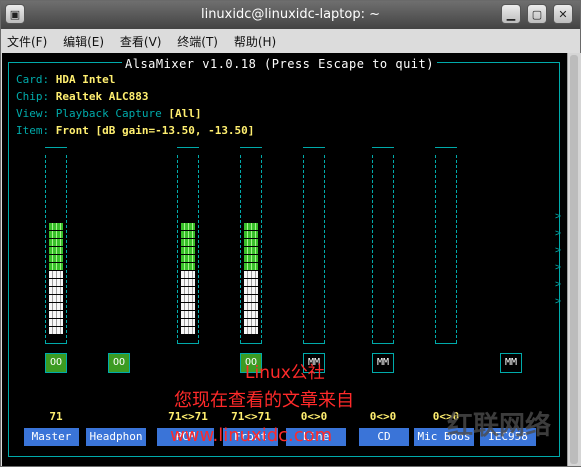 The image size is (581, 467). I want to click on channel-label-cd: CD, so click(384, 437).